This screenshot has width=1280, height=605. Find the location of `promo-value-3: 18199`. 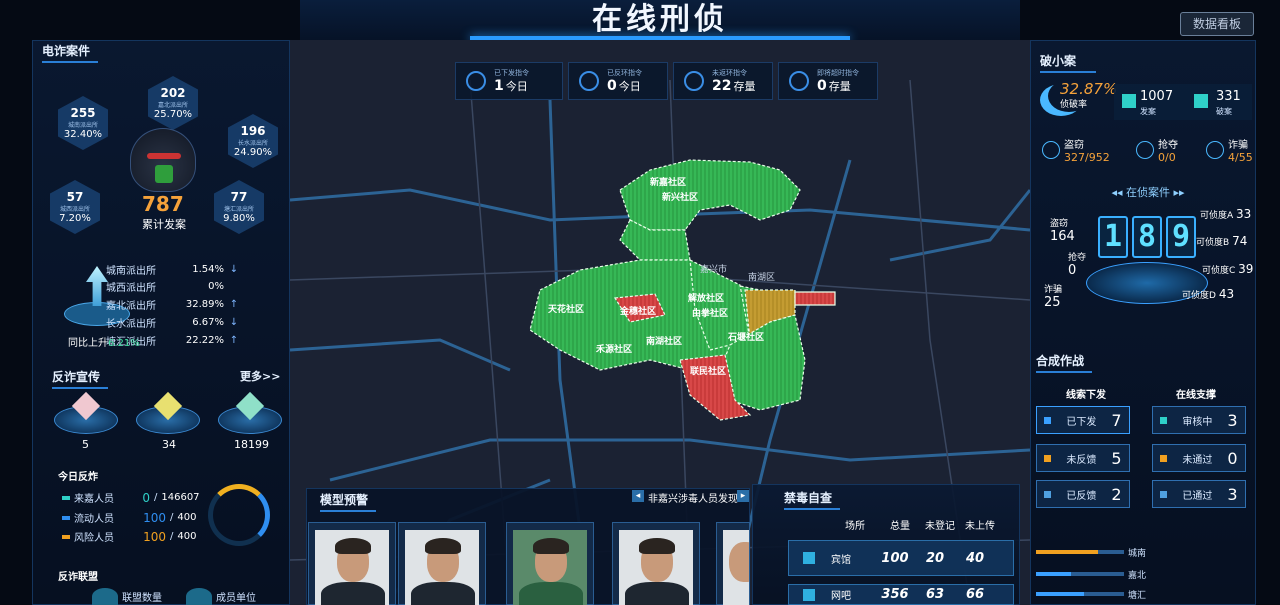

promo-value-3: 18199 is located at coordinates (251, 444).